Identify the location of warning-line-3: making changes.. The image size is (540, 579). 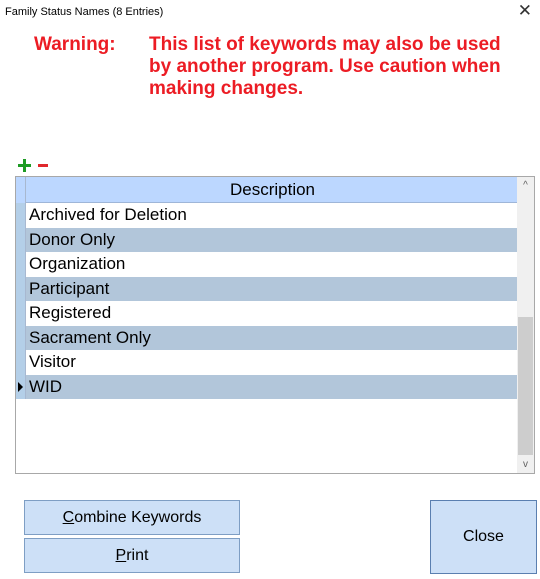
(226, 88).